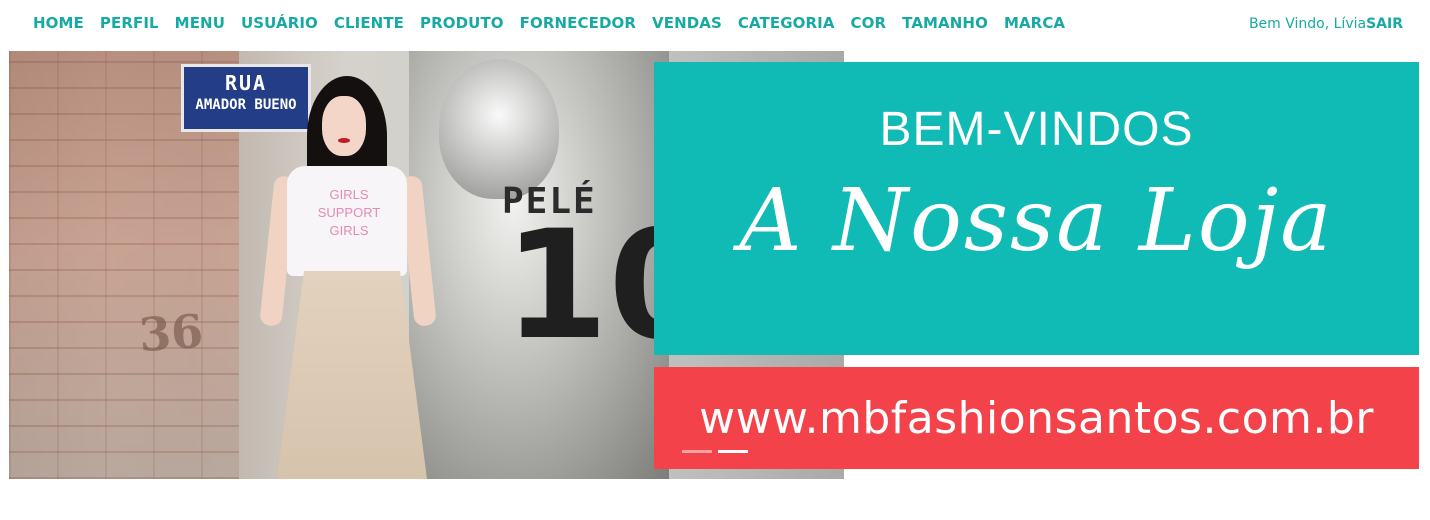 This screenshot has height=520, width=1430. I want to click on nav-cor: COR, so click(869, 23).